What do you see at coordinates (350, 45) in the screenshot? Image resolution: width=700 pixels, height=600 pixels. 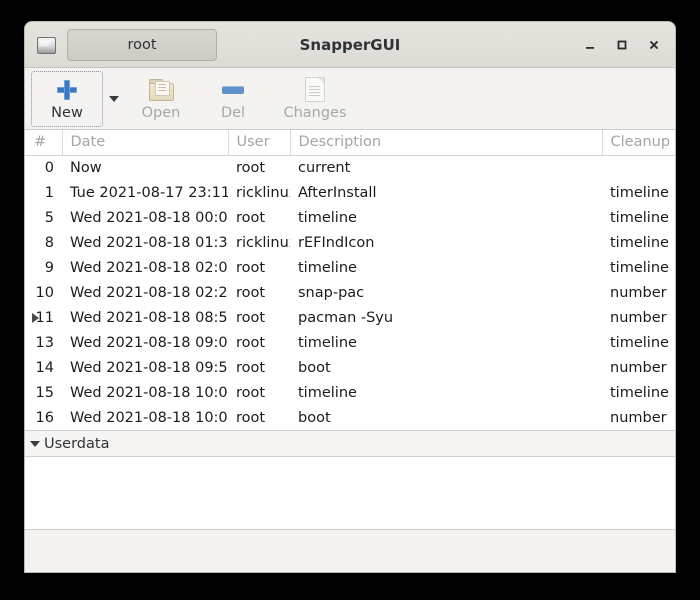 I see `titlebar: root SnapperGUI` at bounding box center [350, 45].